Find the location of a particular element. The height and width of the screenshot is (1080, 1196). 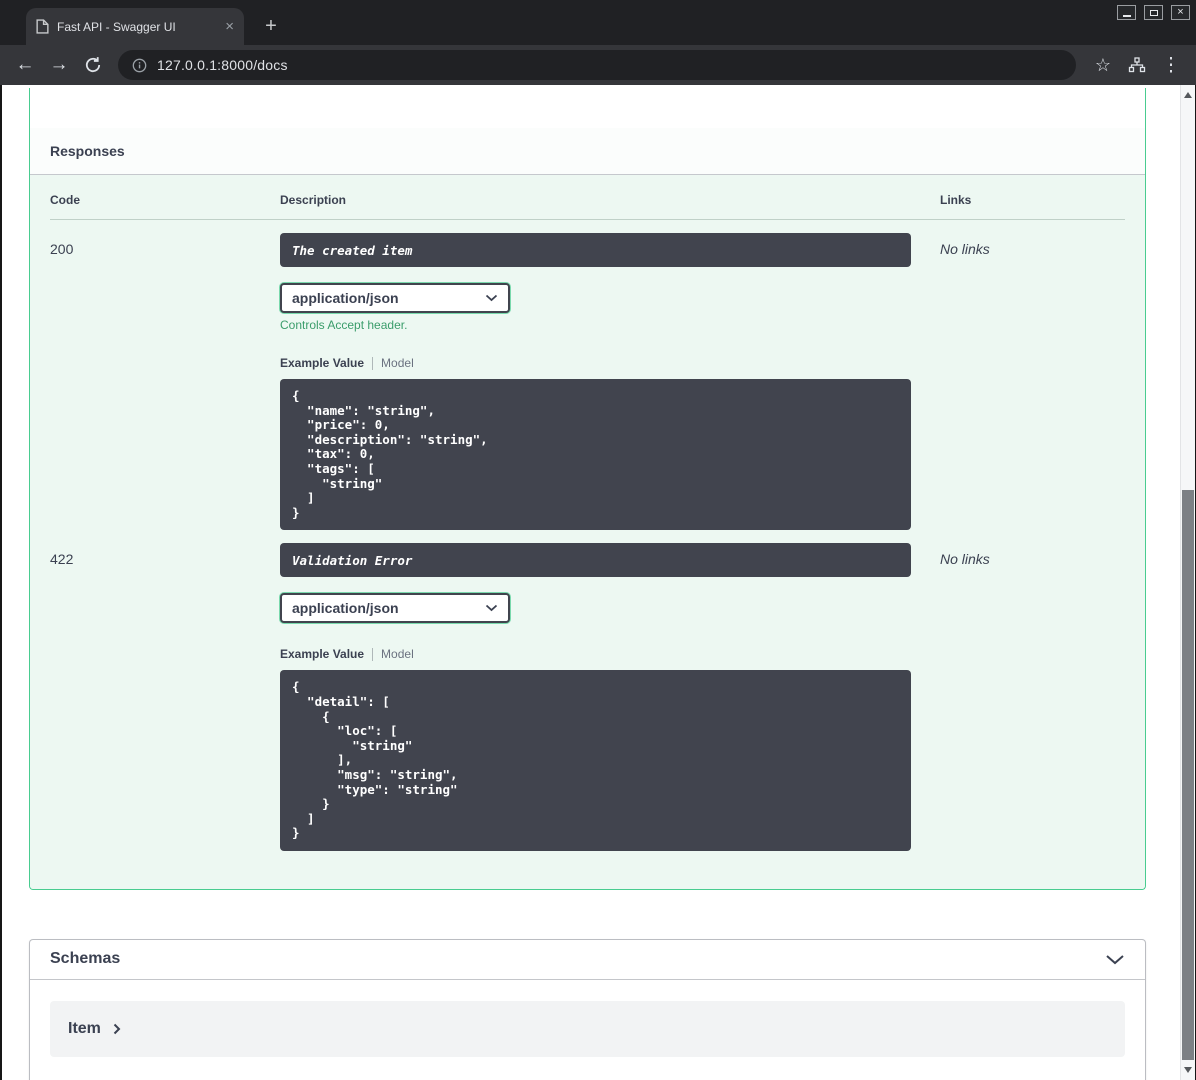

page-scrollbar is located at coordinates (1187, 582).